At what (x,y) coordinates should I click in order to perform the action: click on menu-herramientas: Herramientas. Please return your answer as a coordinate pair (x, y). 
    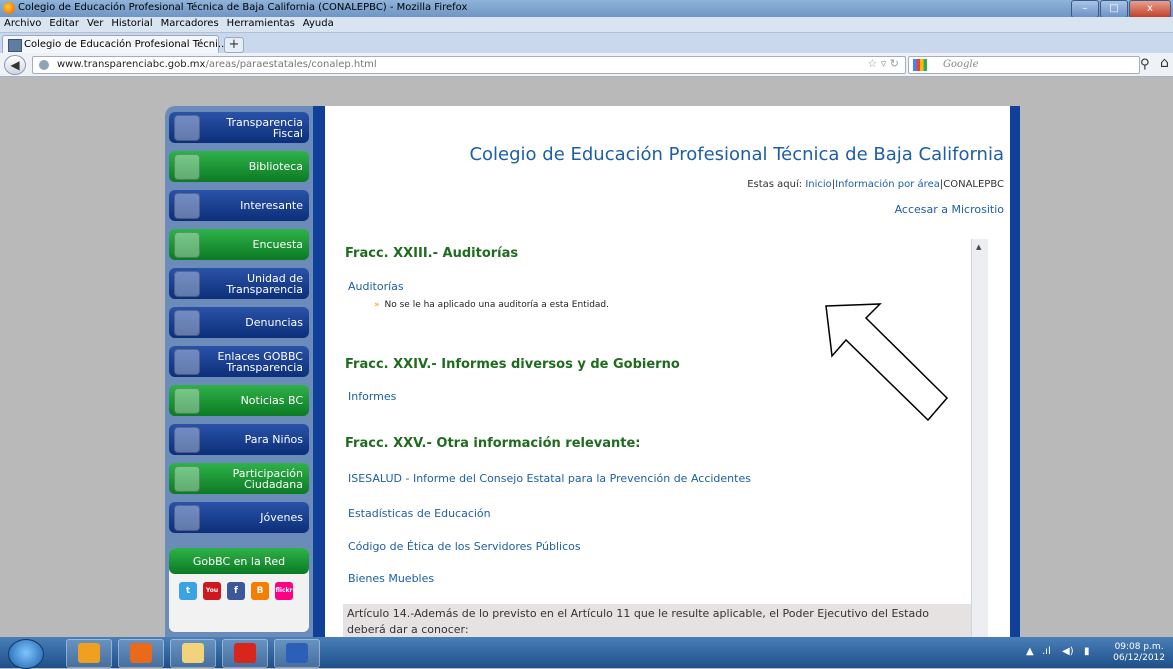
    Looking at the image, I should click on (261, 24).